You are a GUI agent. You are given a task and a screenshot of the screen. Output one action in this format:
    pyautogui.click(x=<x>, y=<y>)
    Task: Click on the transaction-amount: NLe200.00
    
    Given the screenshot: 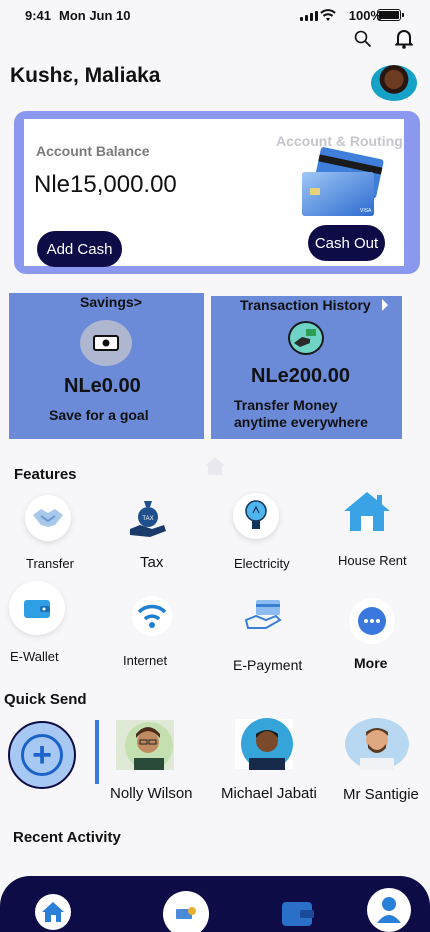 What is the action you would take?
    pyautogui.click(x=300, y=376)
    